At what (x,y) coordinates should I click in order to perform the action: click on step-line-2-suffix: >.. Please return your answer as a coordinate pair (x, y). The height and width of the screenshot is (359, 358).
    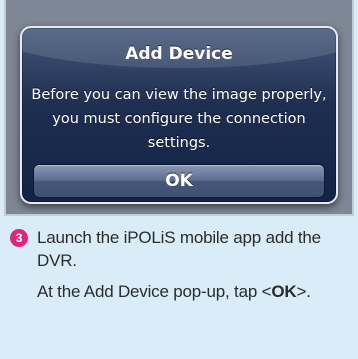
    Looking at the image, I should click on (303, 291).